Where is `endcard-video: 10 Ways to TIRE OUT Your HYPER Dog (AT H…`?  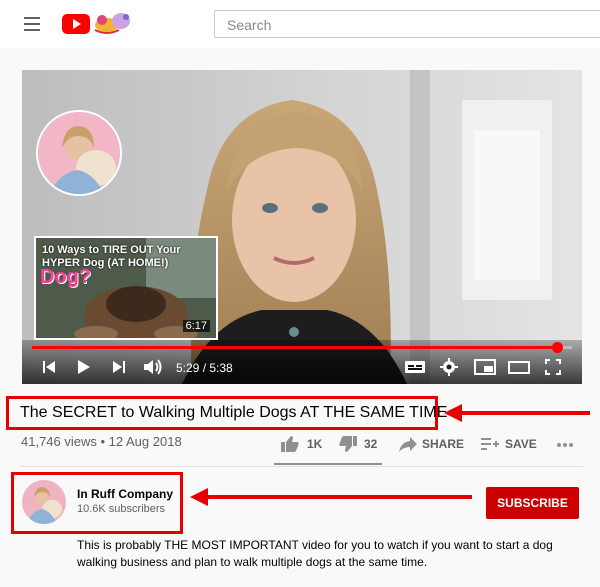 endcard-video: 10 Ways to TIRE OUT Your HYPER Dog (AT H… is located at coordinates (126, 288).